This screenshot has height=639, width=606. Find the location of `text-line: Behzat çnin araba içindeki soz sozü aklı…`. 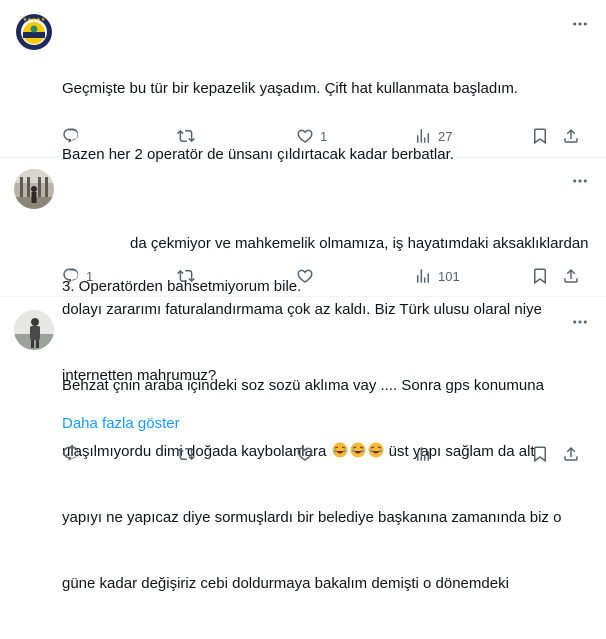

text-line: Behzat çnin araba içindeki soz sozü aklı… is located at coordinates (303, 385).